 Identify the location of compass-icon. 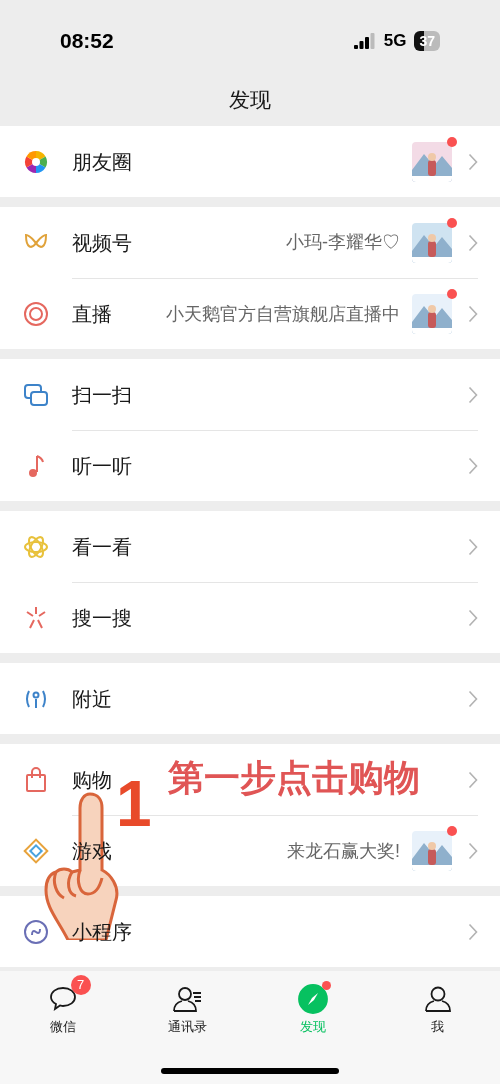
(312, 999).